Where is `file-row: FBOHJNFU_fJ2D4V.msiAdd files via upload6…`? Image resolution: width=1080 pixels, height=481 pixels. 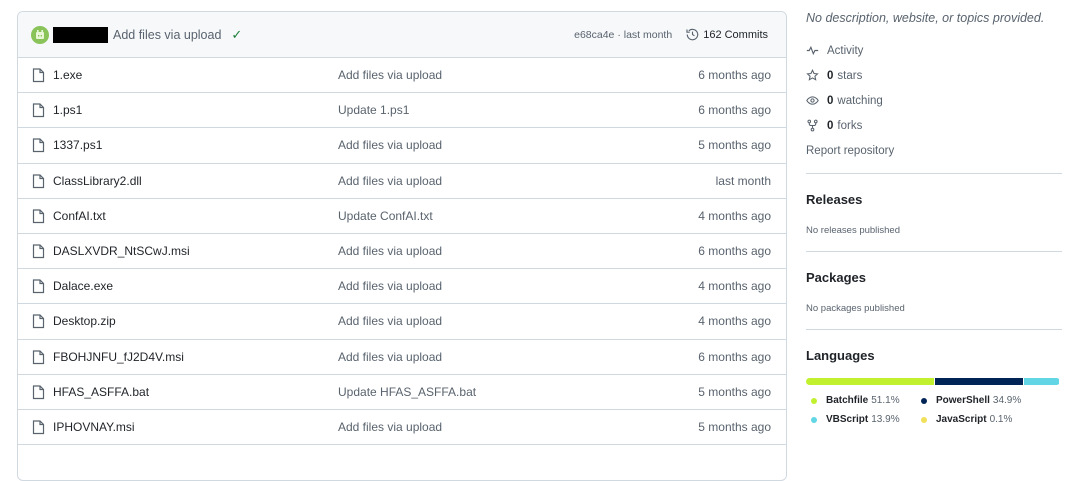
file-row: FBOHJNFU_fJ2D4V.msiAdd files via upload6… is located at coordinates (402, 357).